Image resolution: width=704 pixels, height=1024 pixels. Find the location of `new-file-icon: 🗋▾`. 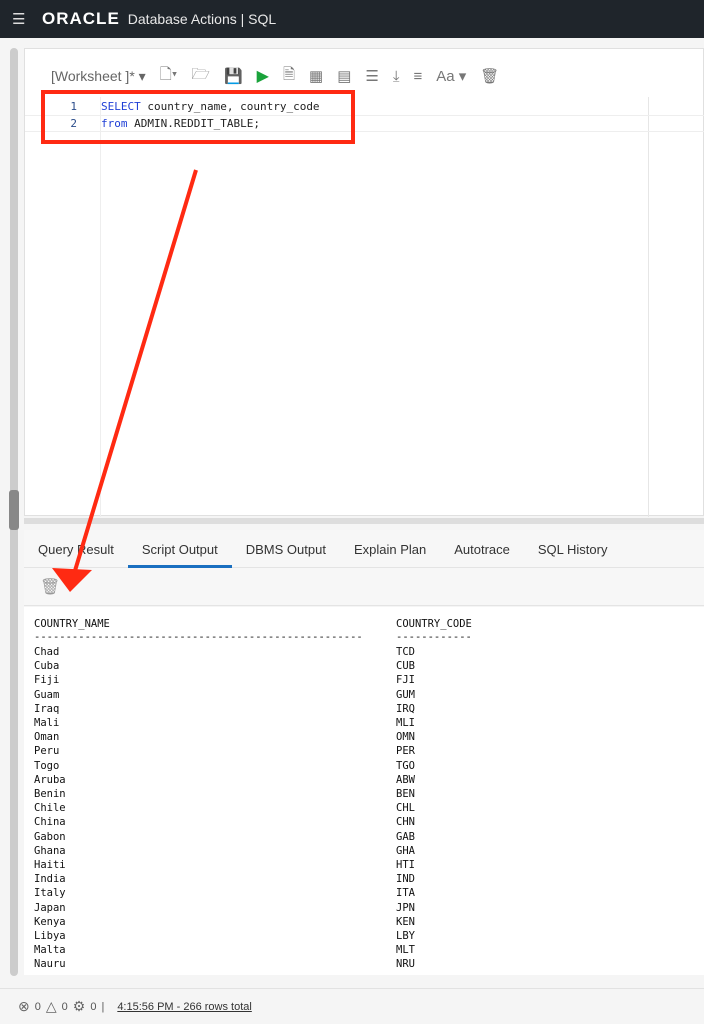

new-file-icon: 🗋▾ is located at coordinates (169, 76).